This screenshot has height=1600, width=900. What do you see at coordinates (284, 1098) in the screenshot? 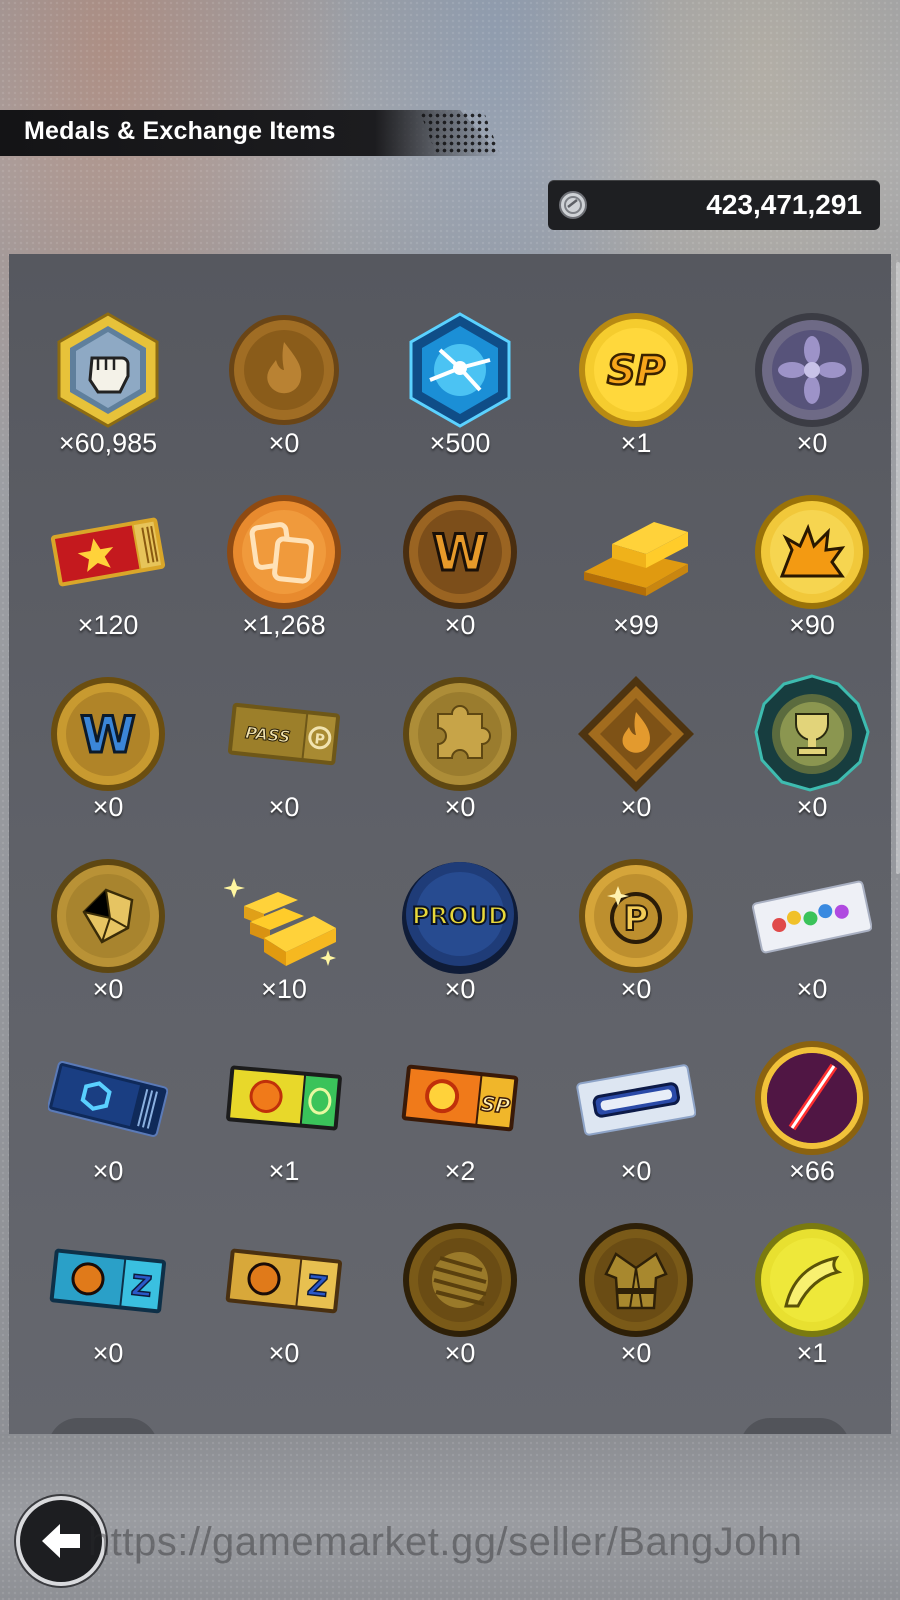
I see `green-flame-ticket-icon` at bounding box center [284, 1098].